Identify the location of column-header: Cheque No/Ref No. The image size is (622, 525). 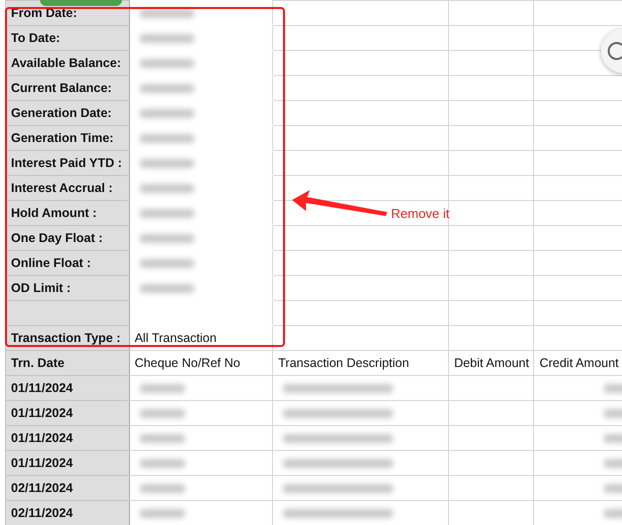
(187, 363).